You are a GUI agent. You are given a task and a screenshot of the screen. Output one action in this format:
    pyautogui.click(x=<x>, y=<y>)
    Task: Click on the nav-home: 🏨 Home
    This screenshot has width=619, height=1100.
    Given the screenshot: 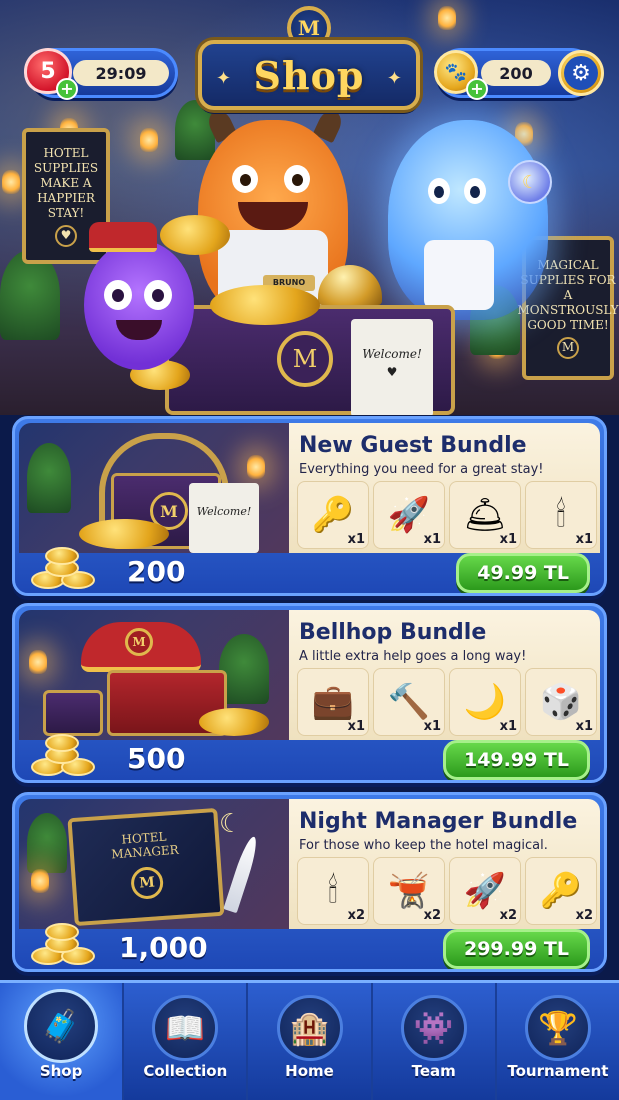 What is the action you would take?
    pyautogui.click(x=310, y=1041)
    